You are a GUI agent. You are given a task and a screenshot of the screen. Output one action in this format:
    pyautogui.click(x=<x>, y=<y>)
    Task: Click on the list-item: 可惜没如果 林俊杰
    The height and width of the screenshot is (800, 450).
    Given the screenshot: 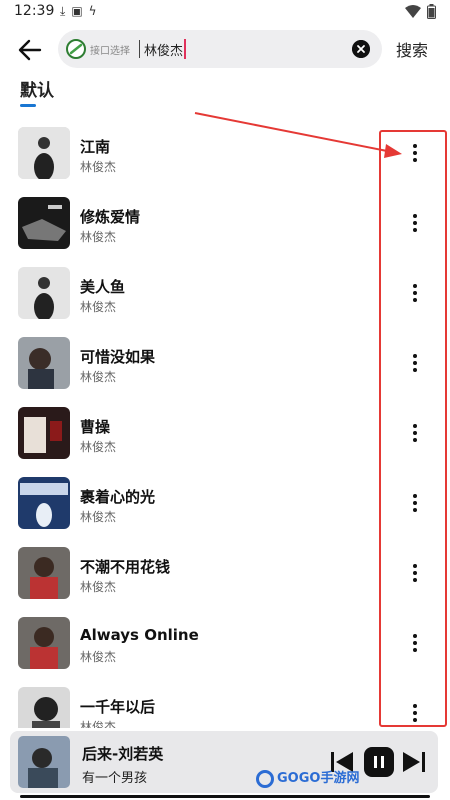 What is the action you would take?
    pyautogui.click(x=225, y=363)
    